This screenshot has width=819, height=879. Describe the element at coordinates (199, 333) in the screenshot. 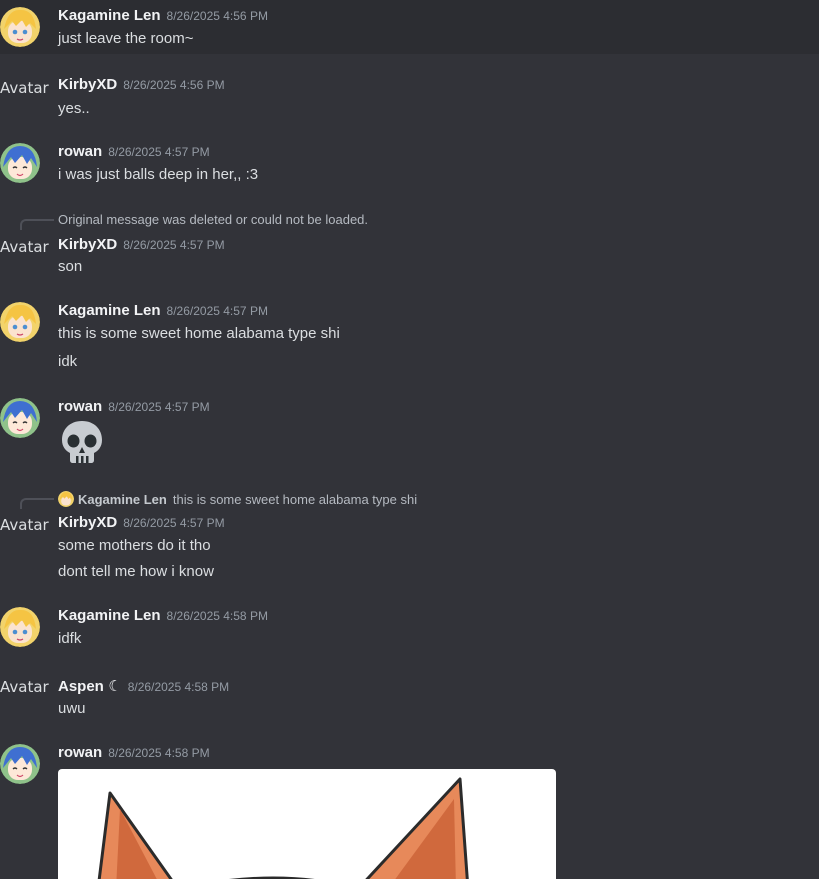

I see `message-text: this is some sweet home alabama type shi` at that location.